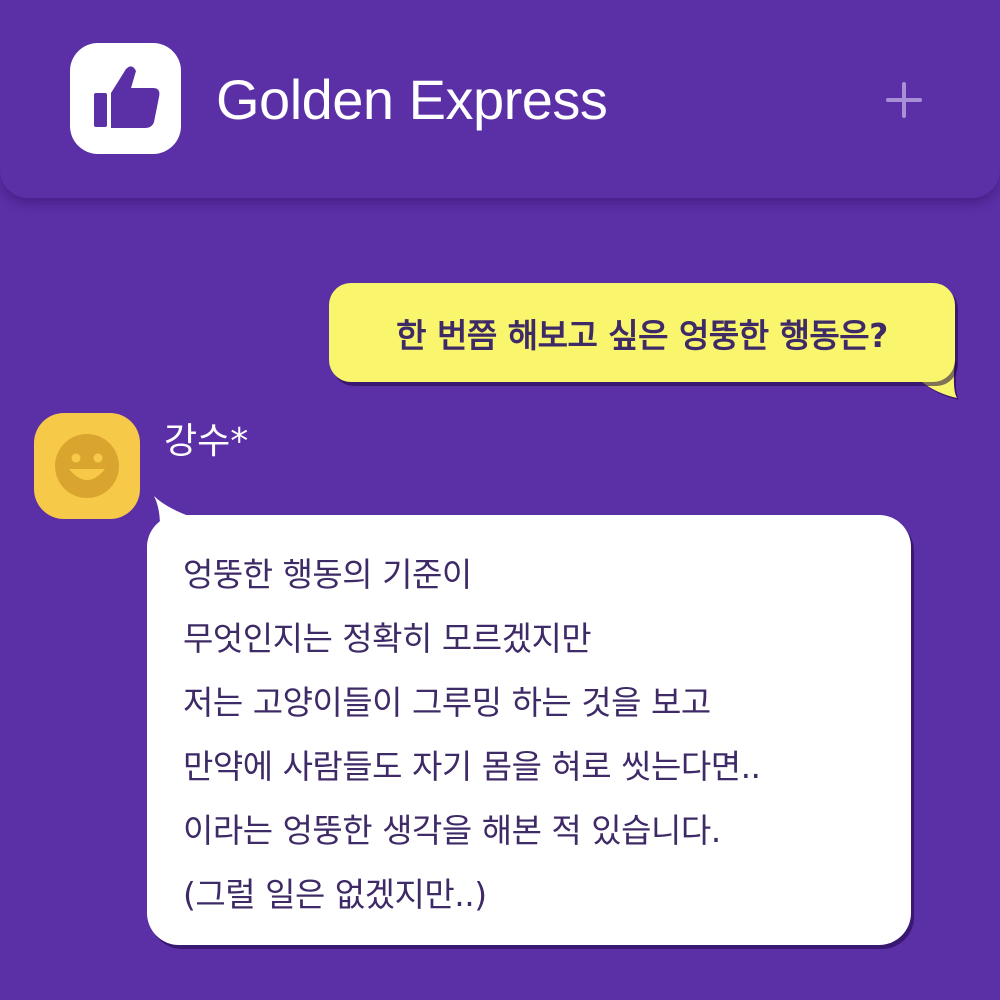 Image resolution: width=1000 pixels, height=1000 pixels. I want to click on app-title: Golden Express, so click(412, 99).